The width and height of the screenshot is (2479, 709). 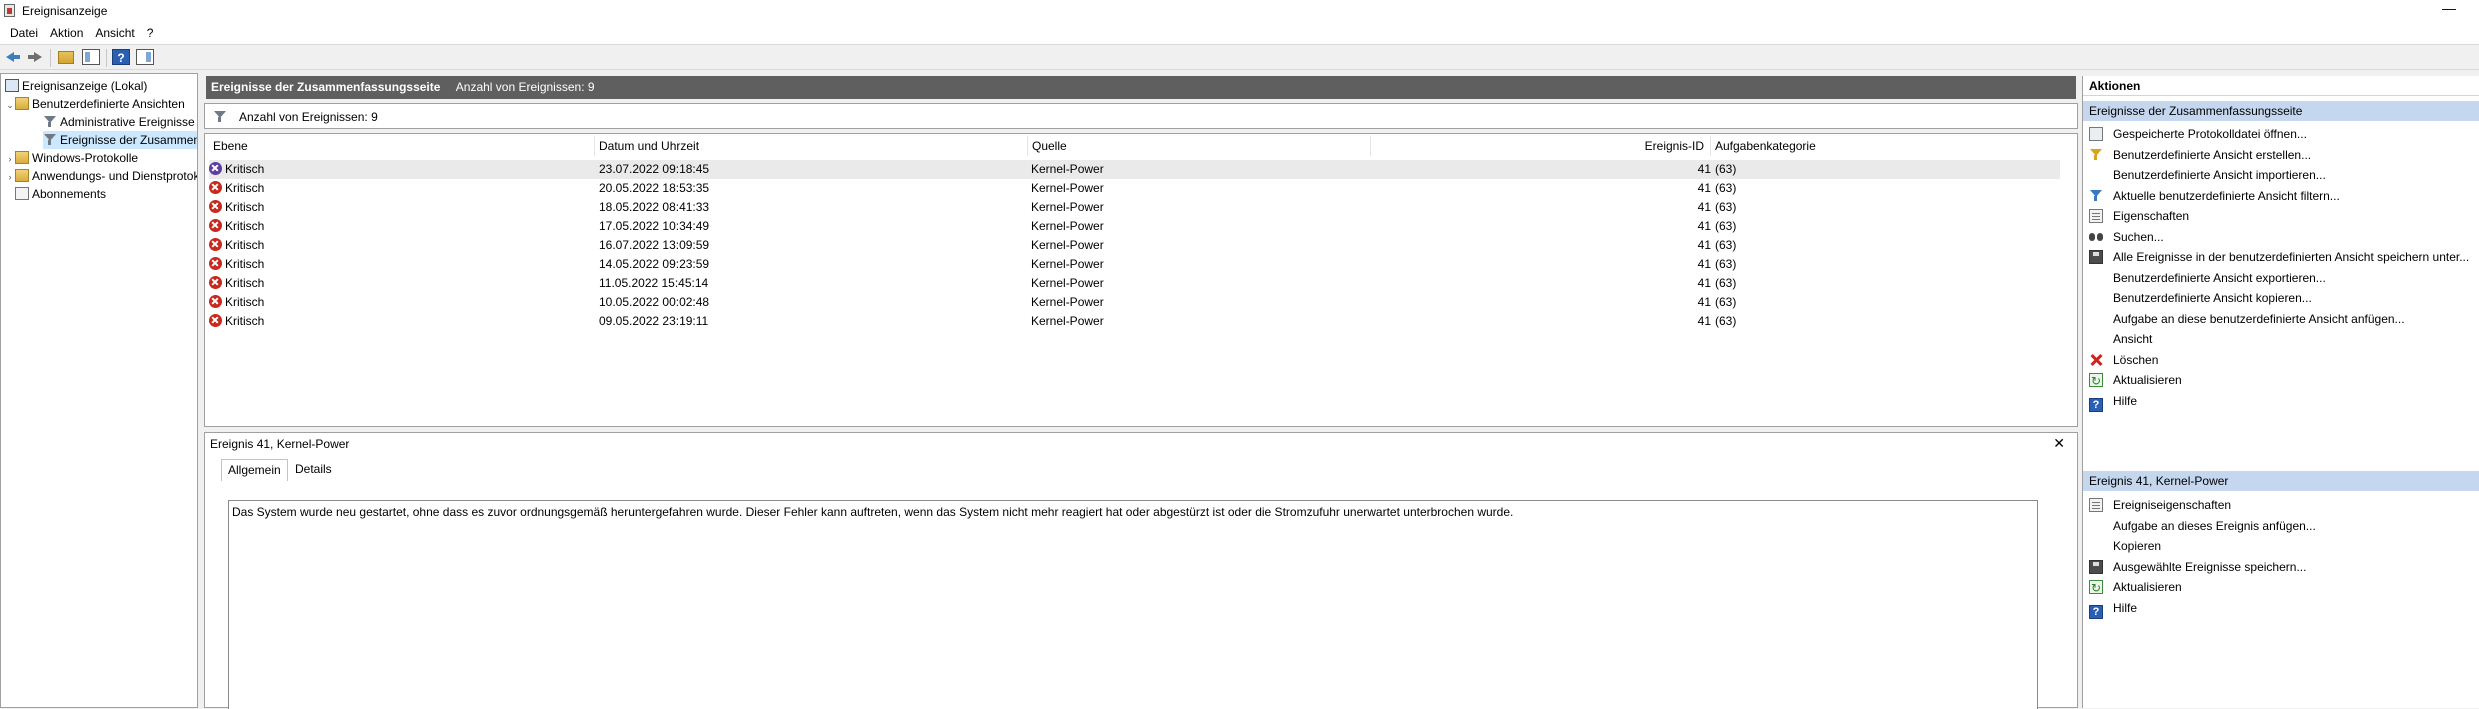 What do you see at coordinates (91, 57) in the screenshot?
I see `show-hide-tree-icon` at bounding box center [91, 57].